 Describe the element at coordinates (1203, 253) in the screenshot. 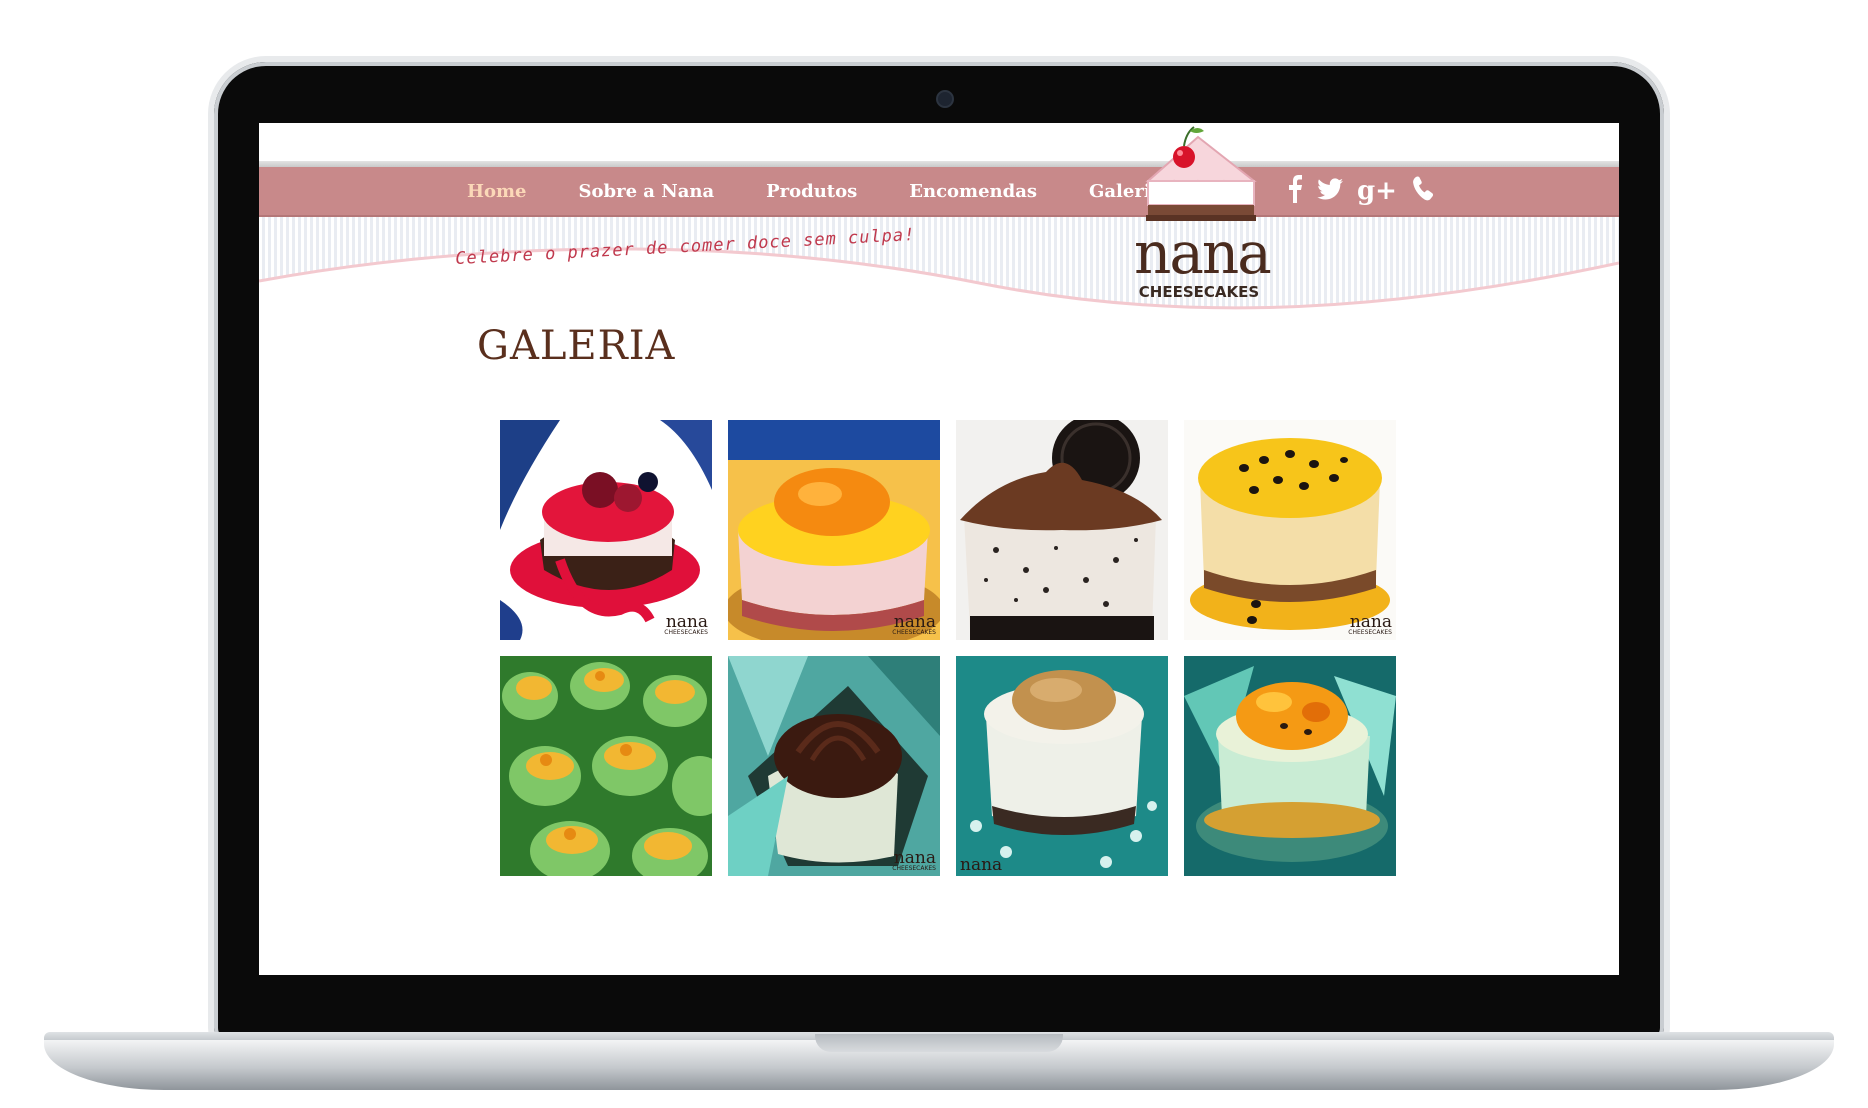

I see `logo-wordmark: nana` at that location.